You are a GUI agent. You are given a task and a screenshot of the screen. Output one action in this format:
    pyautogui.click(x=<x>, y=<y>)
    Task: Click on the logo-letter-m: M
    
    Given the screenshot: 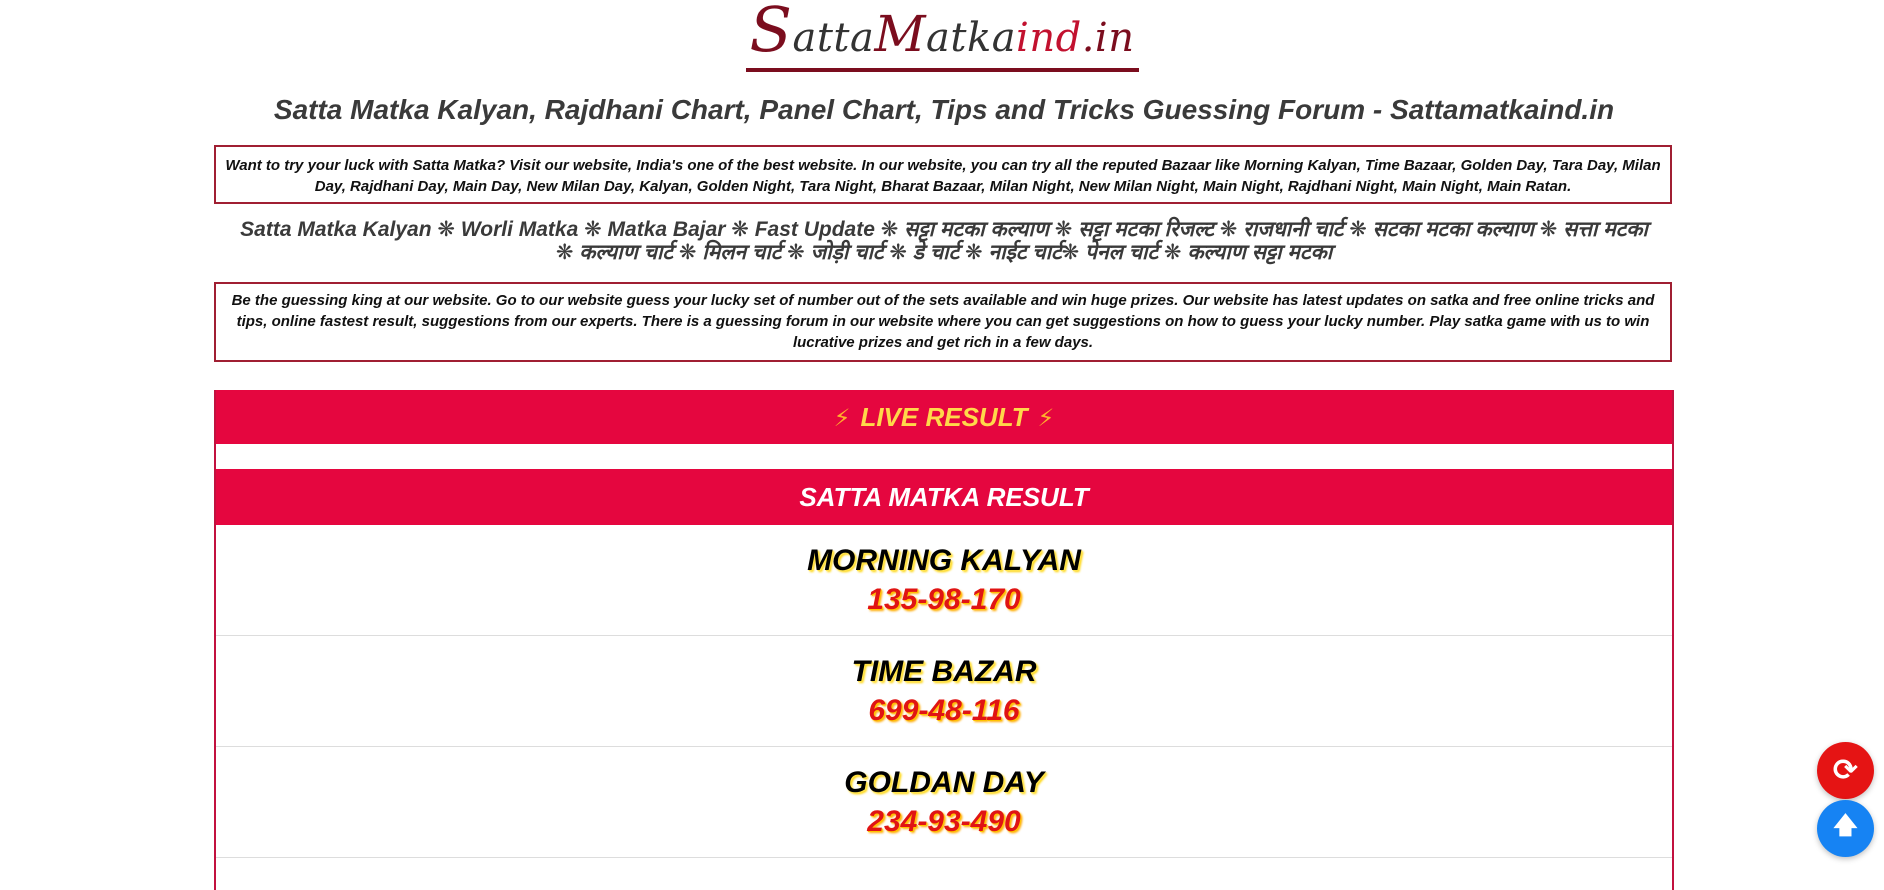 What is the action you would take?
    pyautogui.click(x=900, y=34)
    